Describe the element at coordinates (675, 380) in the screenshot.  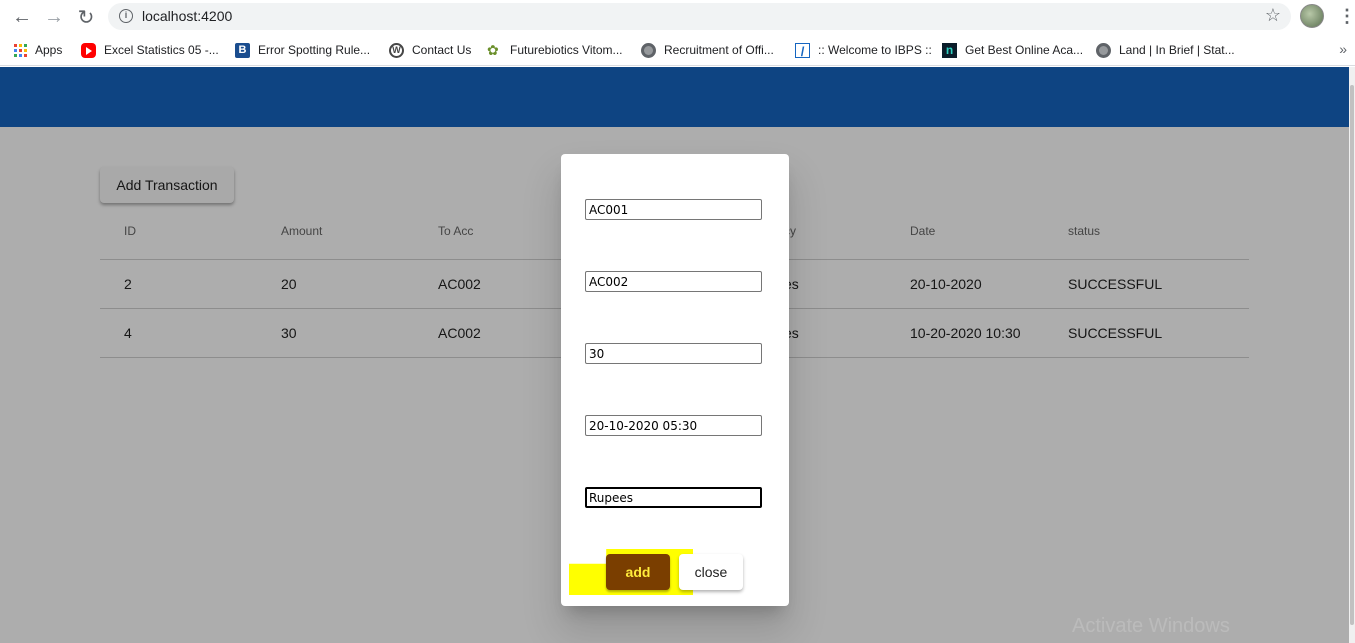
I see `add-transaction-dialog: add close` at that location.